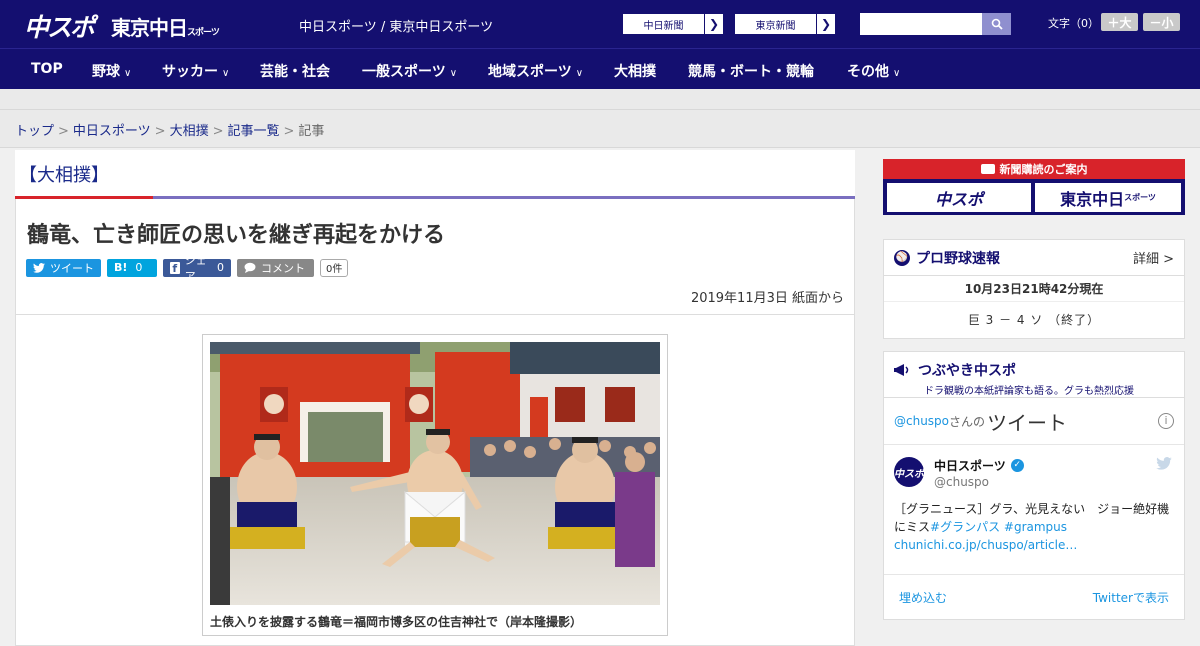 This screenshot has width=1200, height=646. What do you see at coordinates (923, 597) in the screenshot?
I see `embed-link: 埋め込む` at bounding box center [923, 597].